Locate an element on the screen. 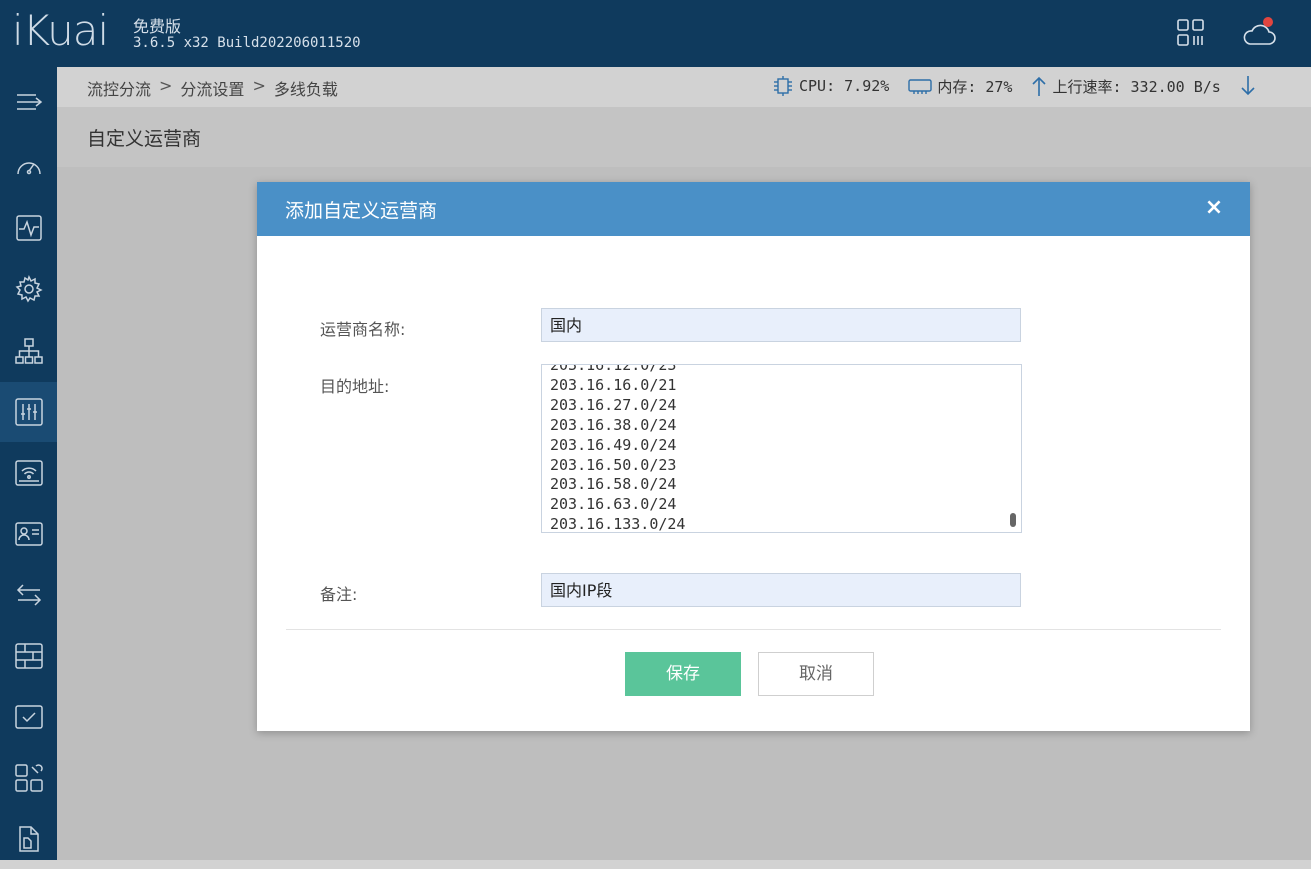 This screenshot has width=1311, height=869. firewall-icon is located at coordinates (28, 656).